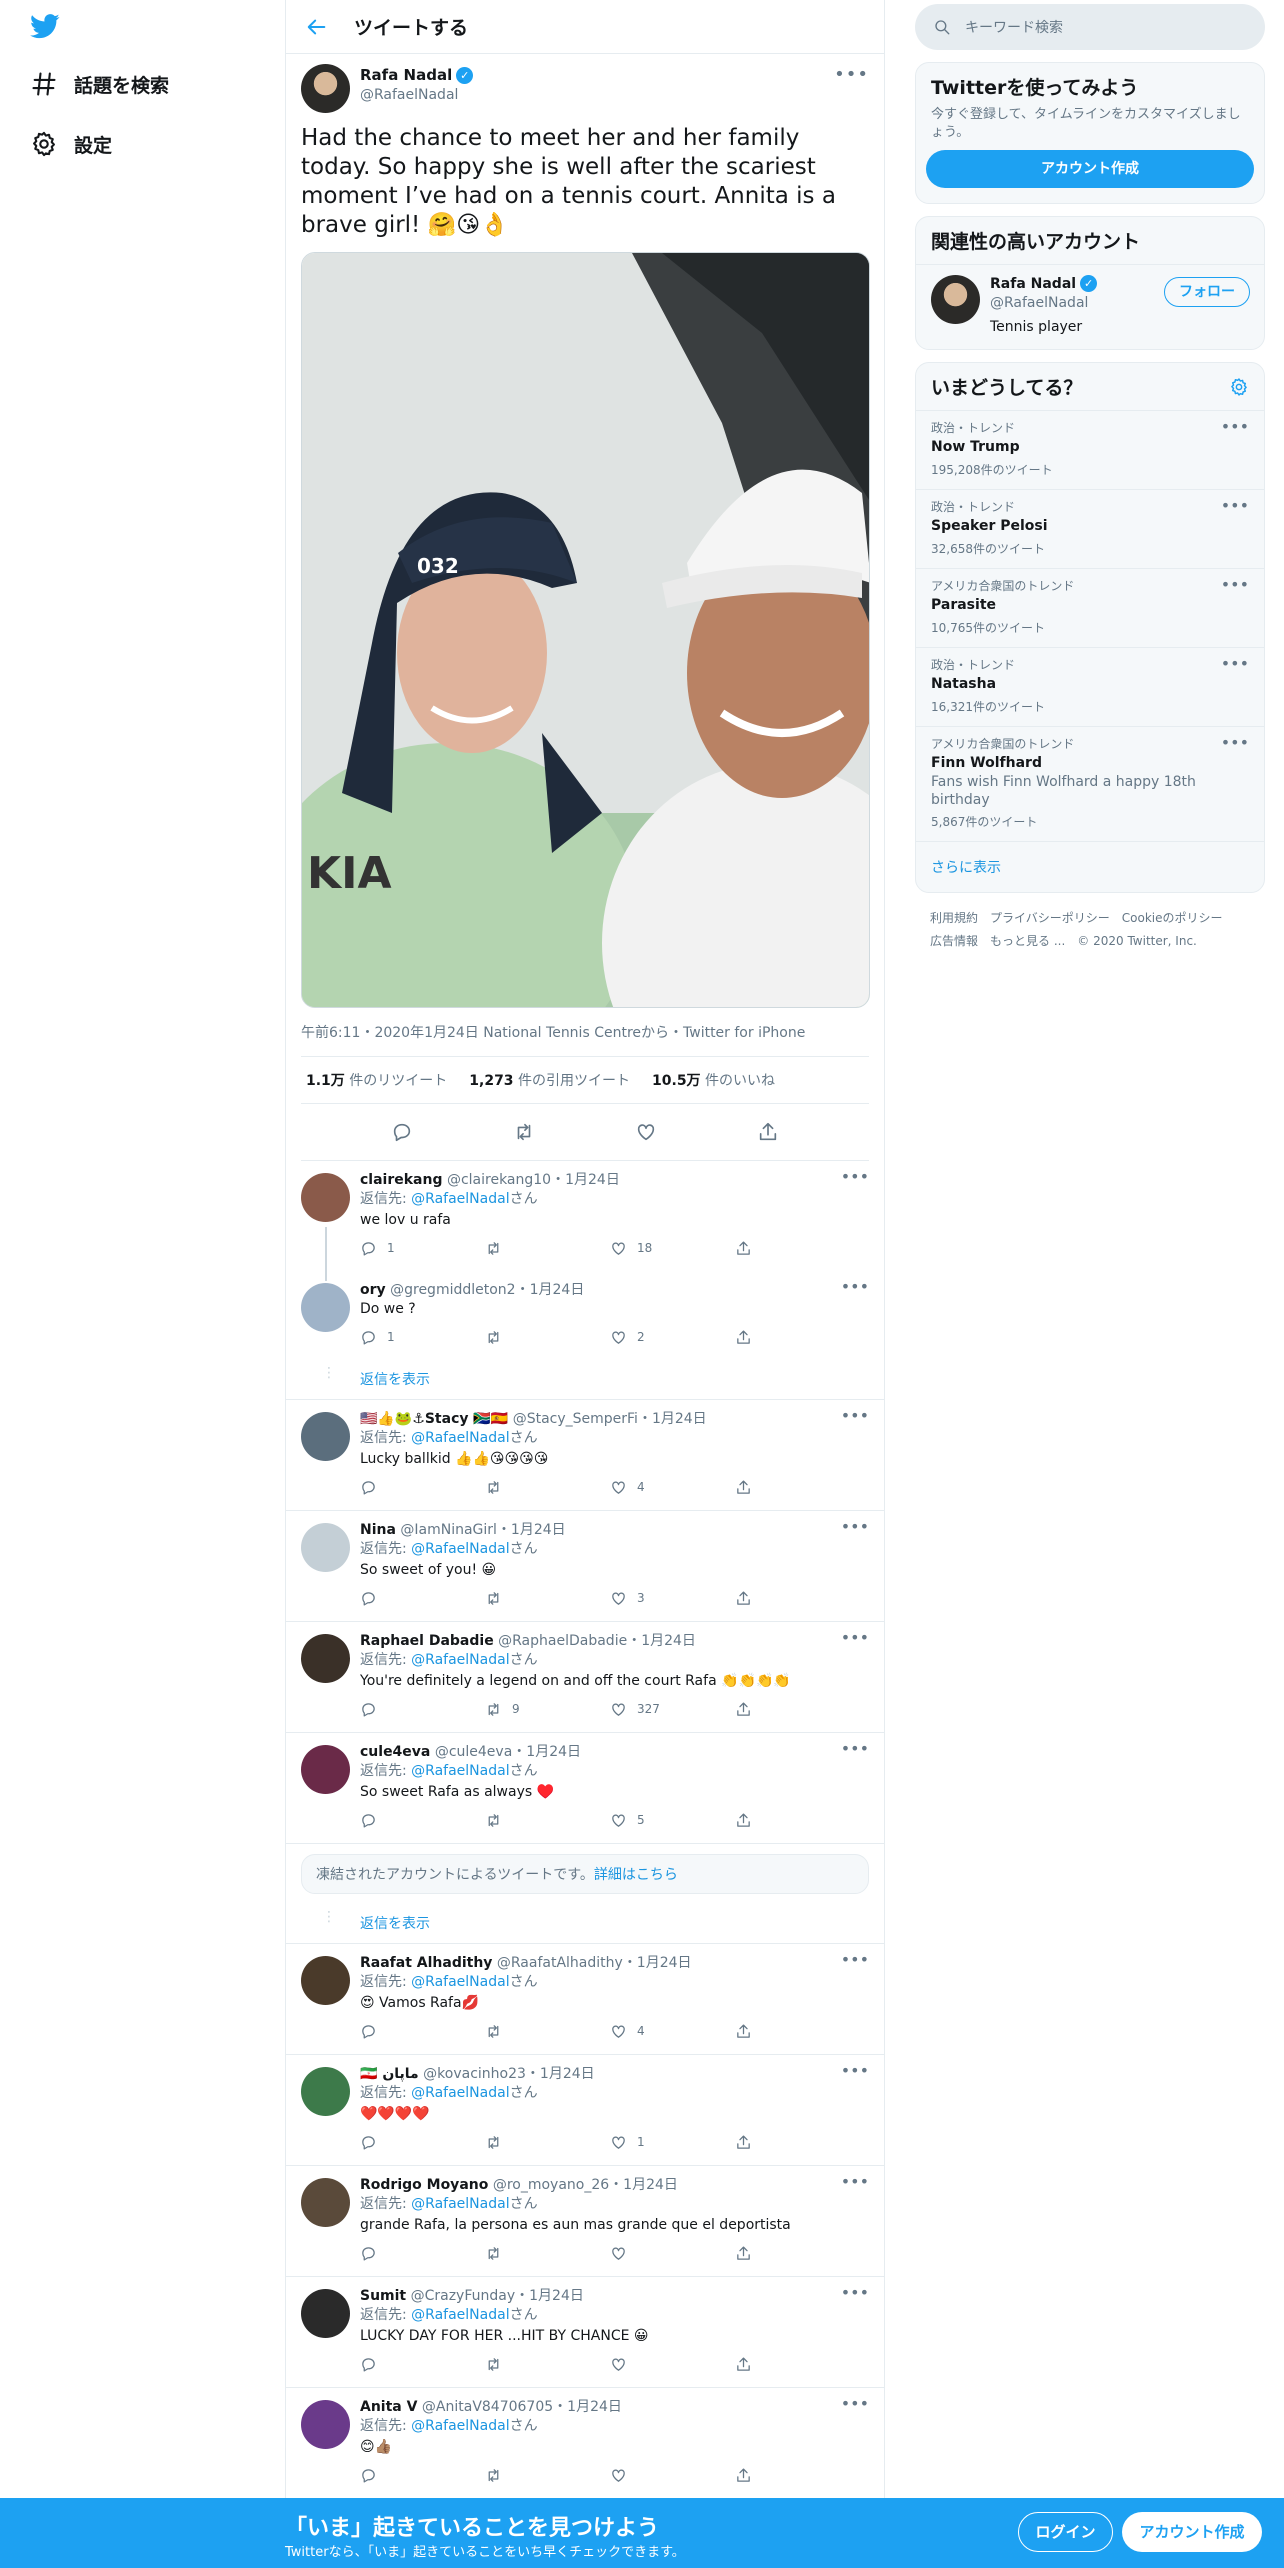  What do you see at coordinates (560, 1963) in the screenshot?
I see `reply-author-handle: @RaafatAlhadithy` at bounding box center [560, 1963].